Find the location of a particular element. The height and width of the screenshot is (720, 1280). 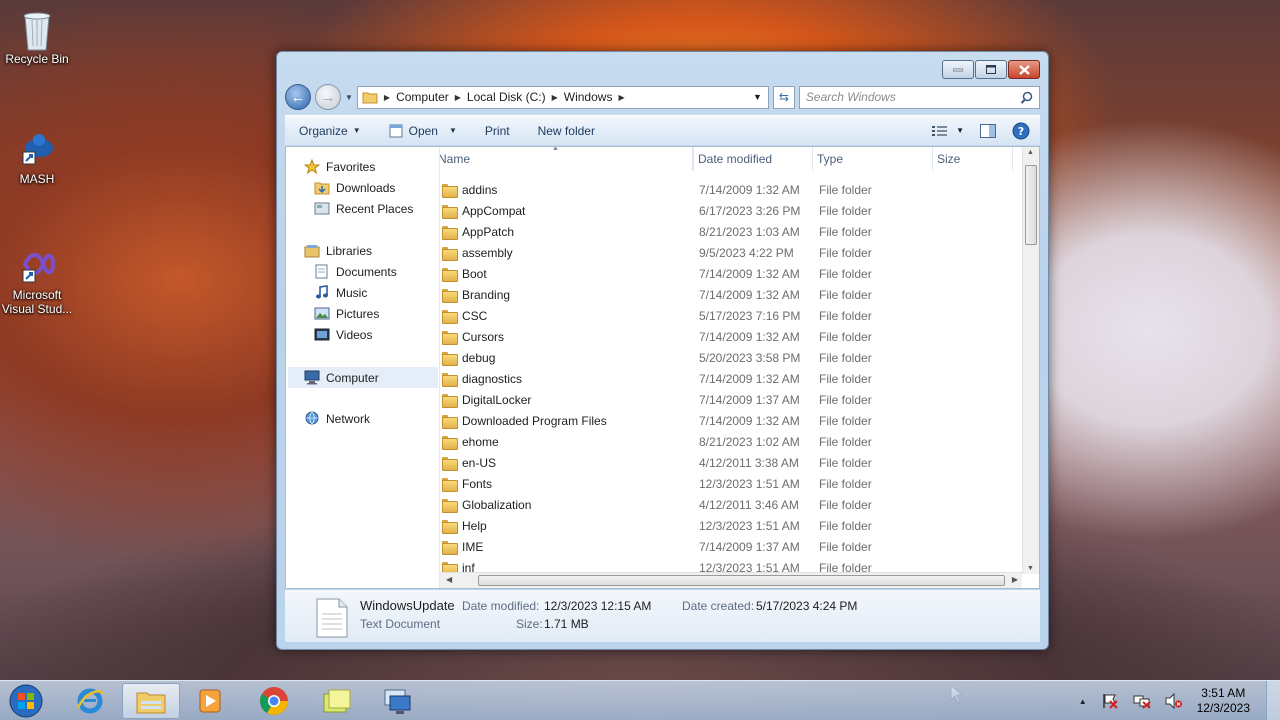

nav-documents: Documents is located at coordinates (355, 271).